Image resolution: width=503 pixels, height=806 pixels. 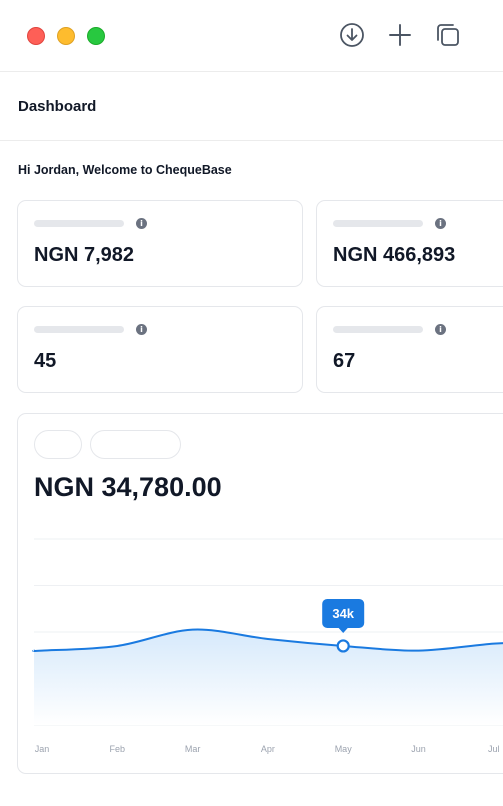 What do you see at coordinates (45, 361) in the screenshot?
I see `stat-value: 45` at bounding box center [45, 361].